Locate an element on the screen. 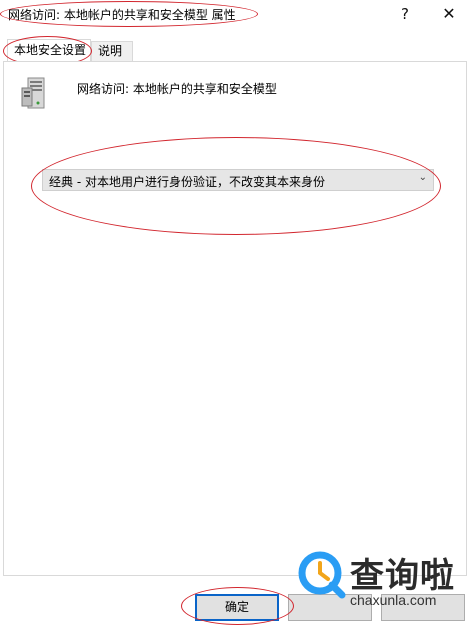 Image resolution: width=472 pixels, height=632 pixels. ok-button: 确定 is located at coordinates (237, 607).